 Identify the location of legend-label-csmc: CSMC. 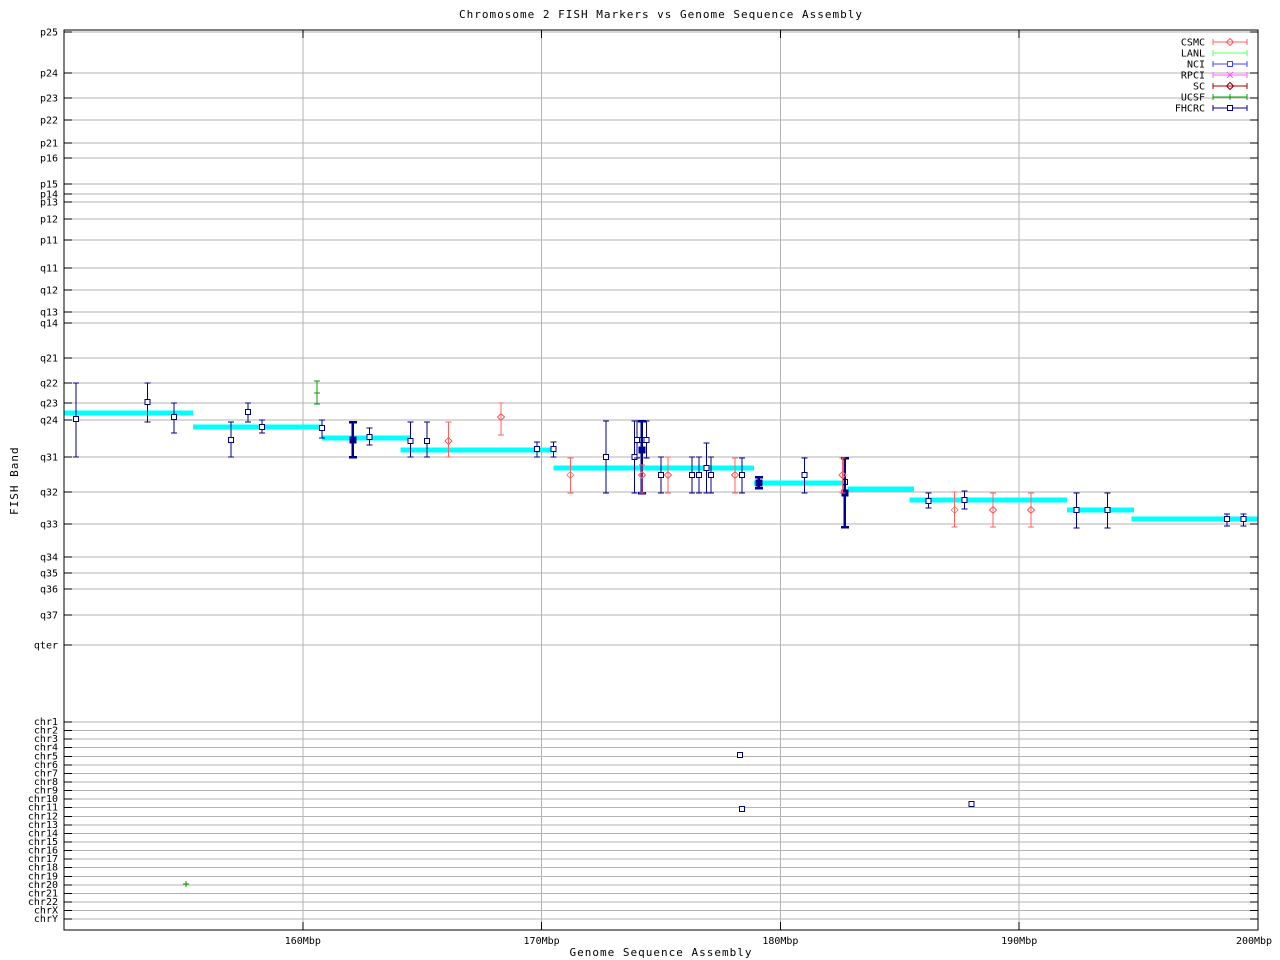
(1193, 43).